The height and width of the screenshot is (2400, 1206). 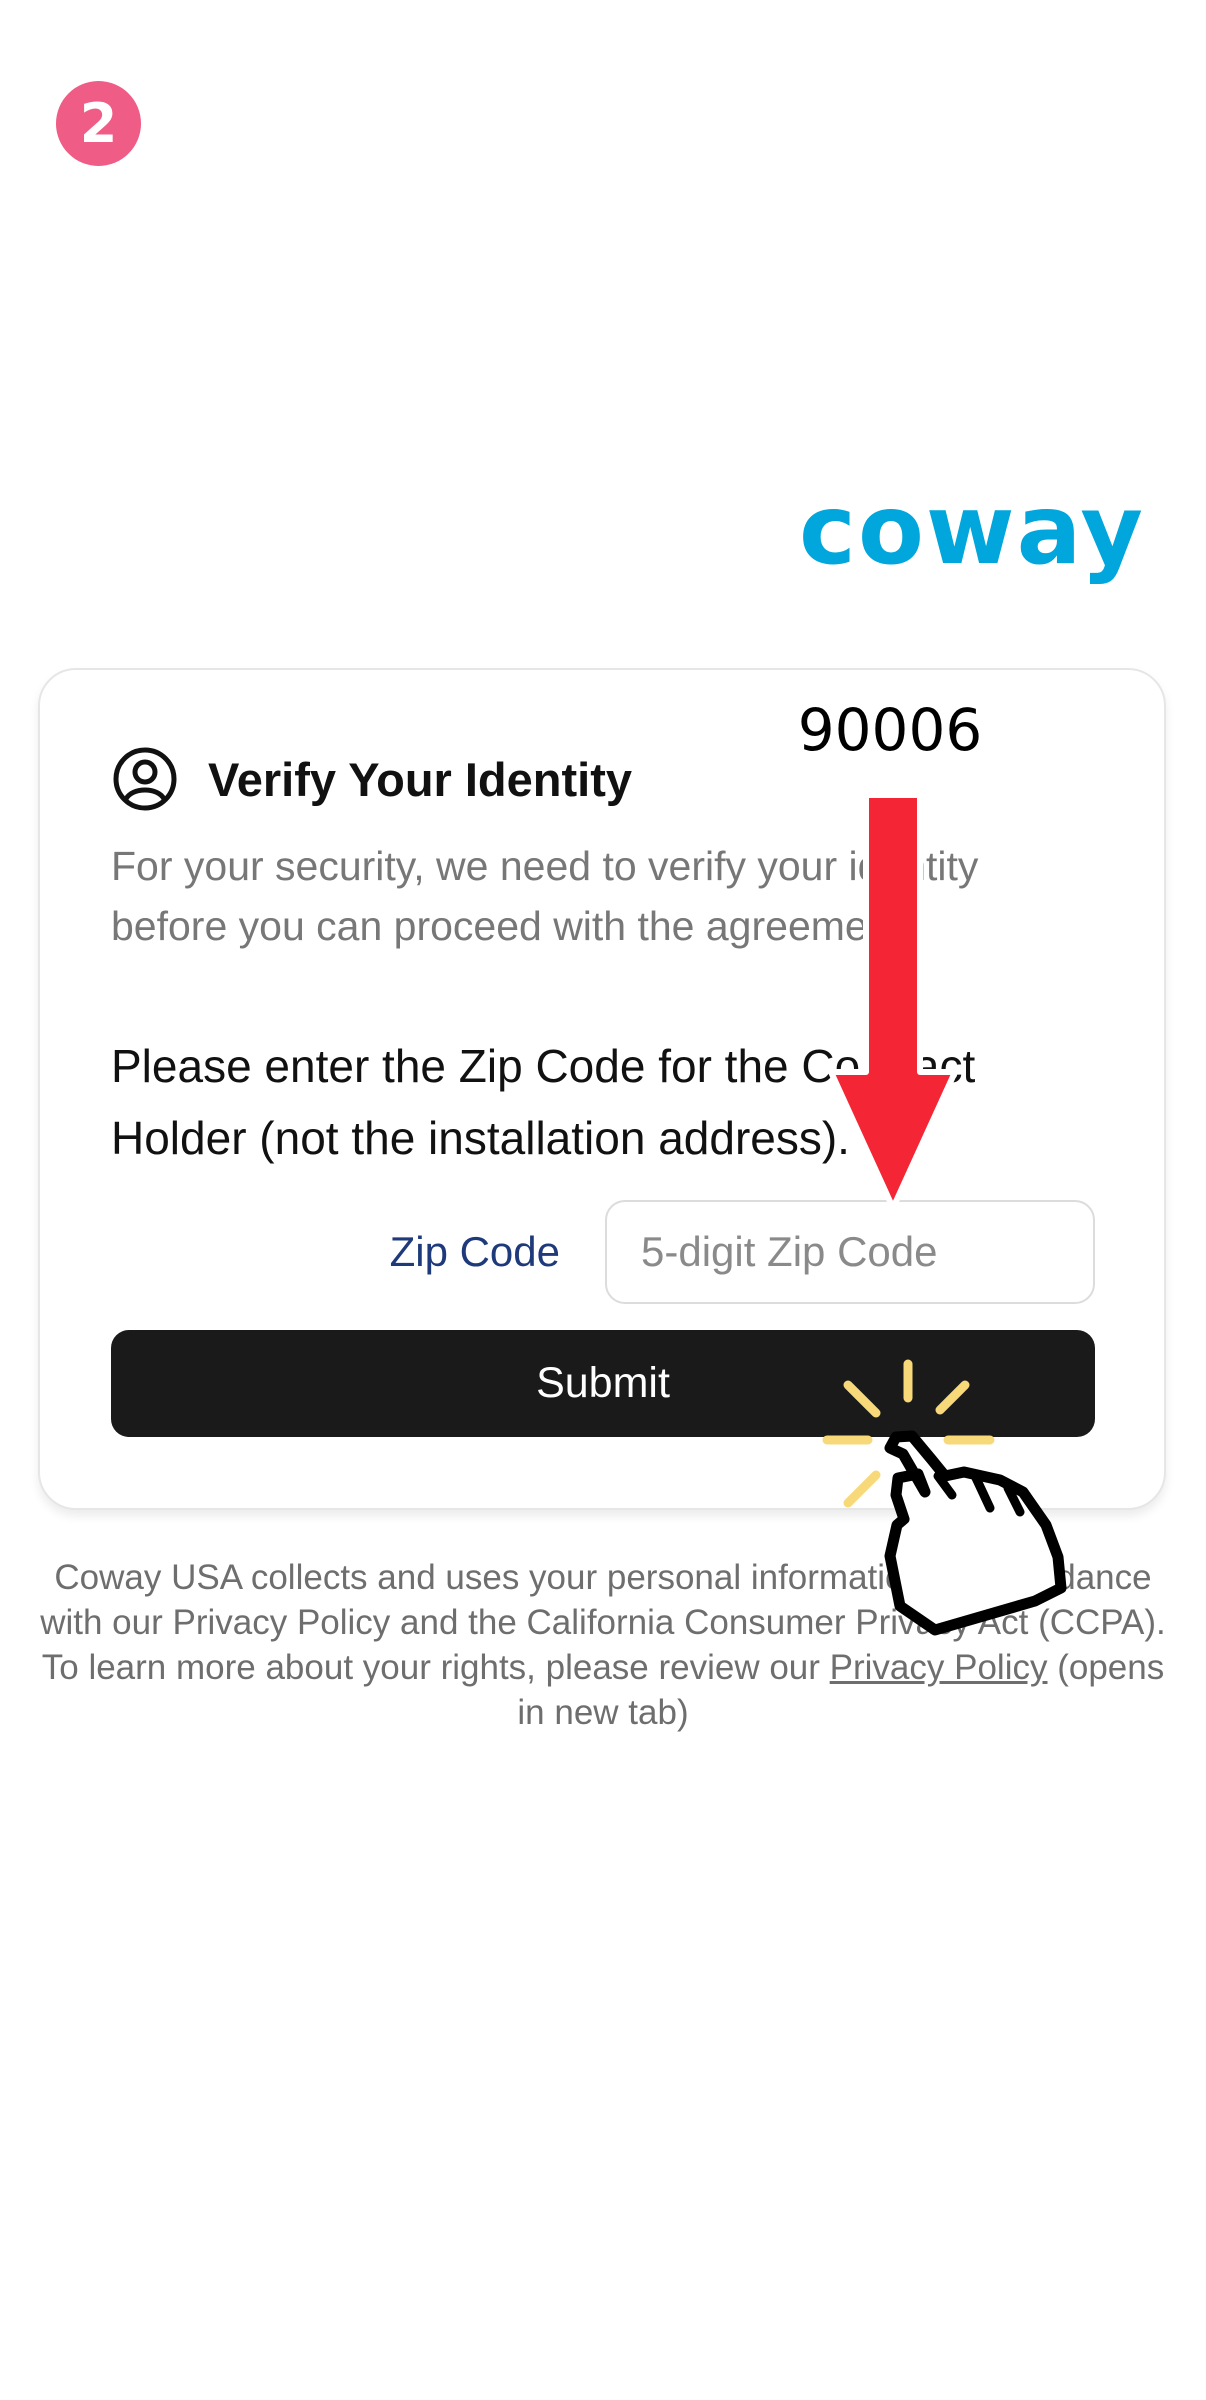 I want to click on privacy-policy-link: Privacy Policy, so click(x=939, y=1667).